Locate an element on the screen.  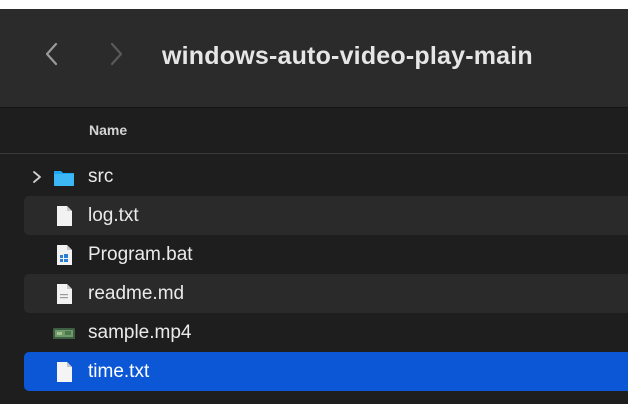
disclosure-triangle-icon is located at coordinates (37, 177).